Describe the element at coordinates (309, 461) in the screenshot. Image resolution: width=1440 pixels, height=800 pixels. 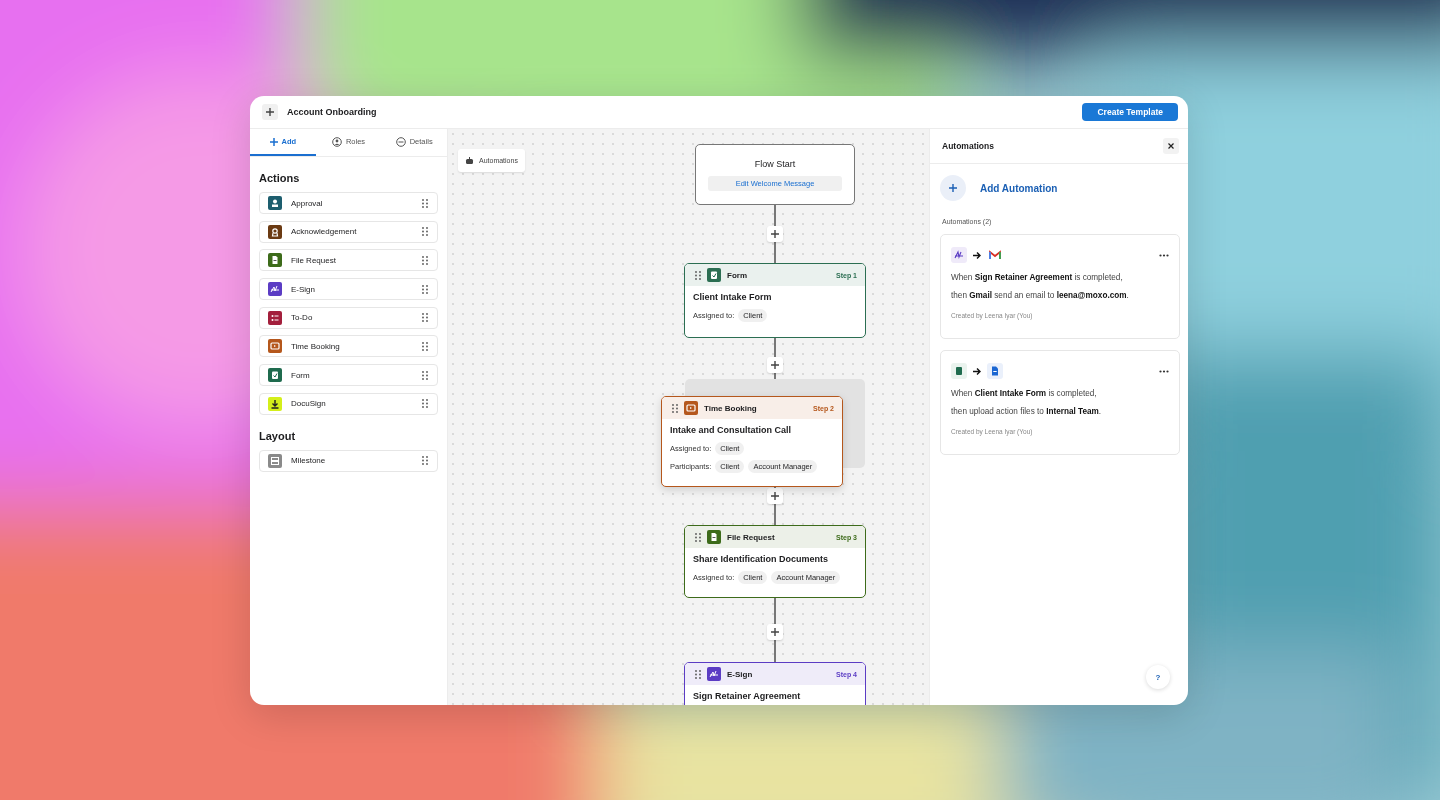
I see `action-label: Milestone` at that location.